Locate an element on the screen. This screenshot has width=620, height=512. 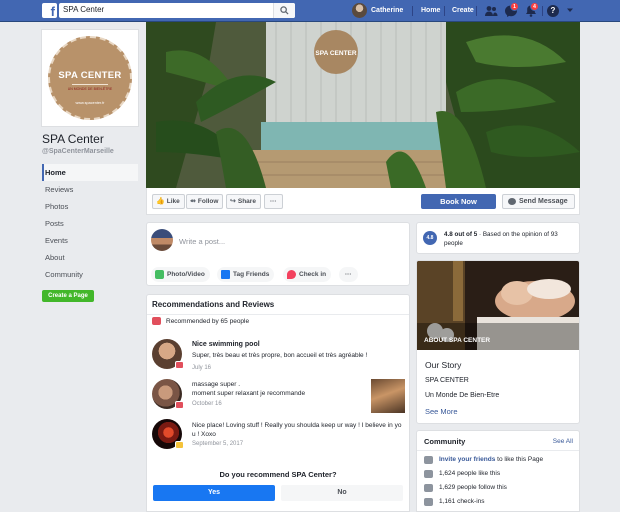
rating-badge: 4.8 is located at coordinates (430, 238).